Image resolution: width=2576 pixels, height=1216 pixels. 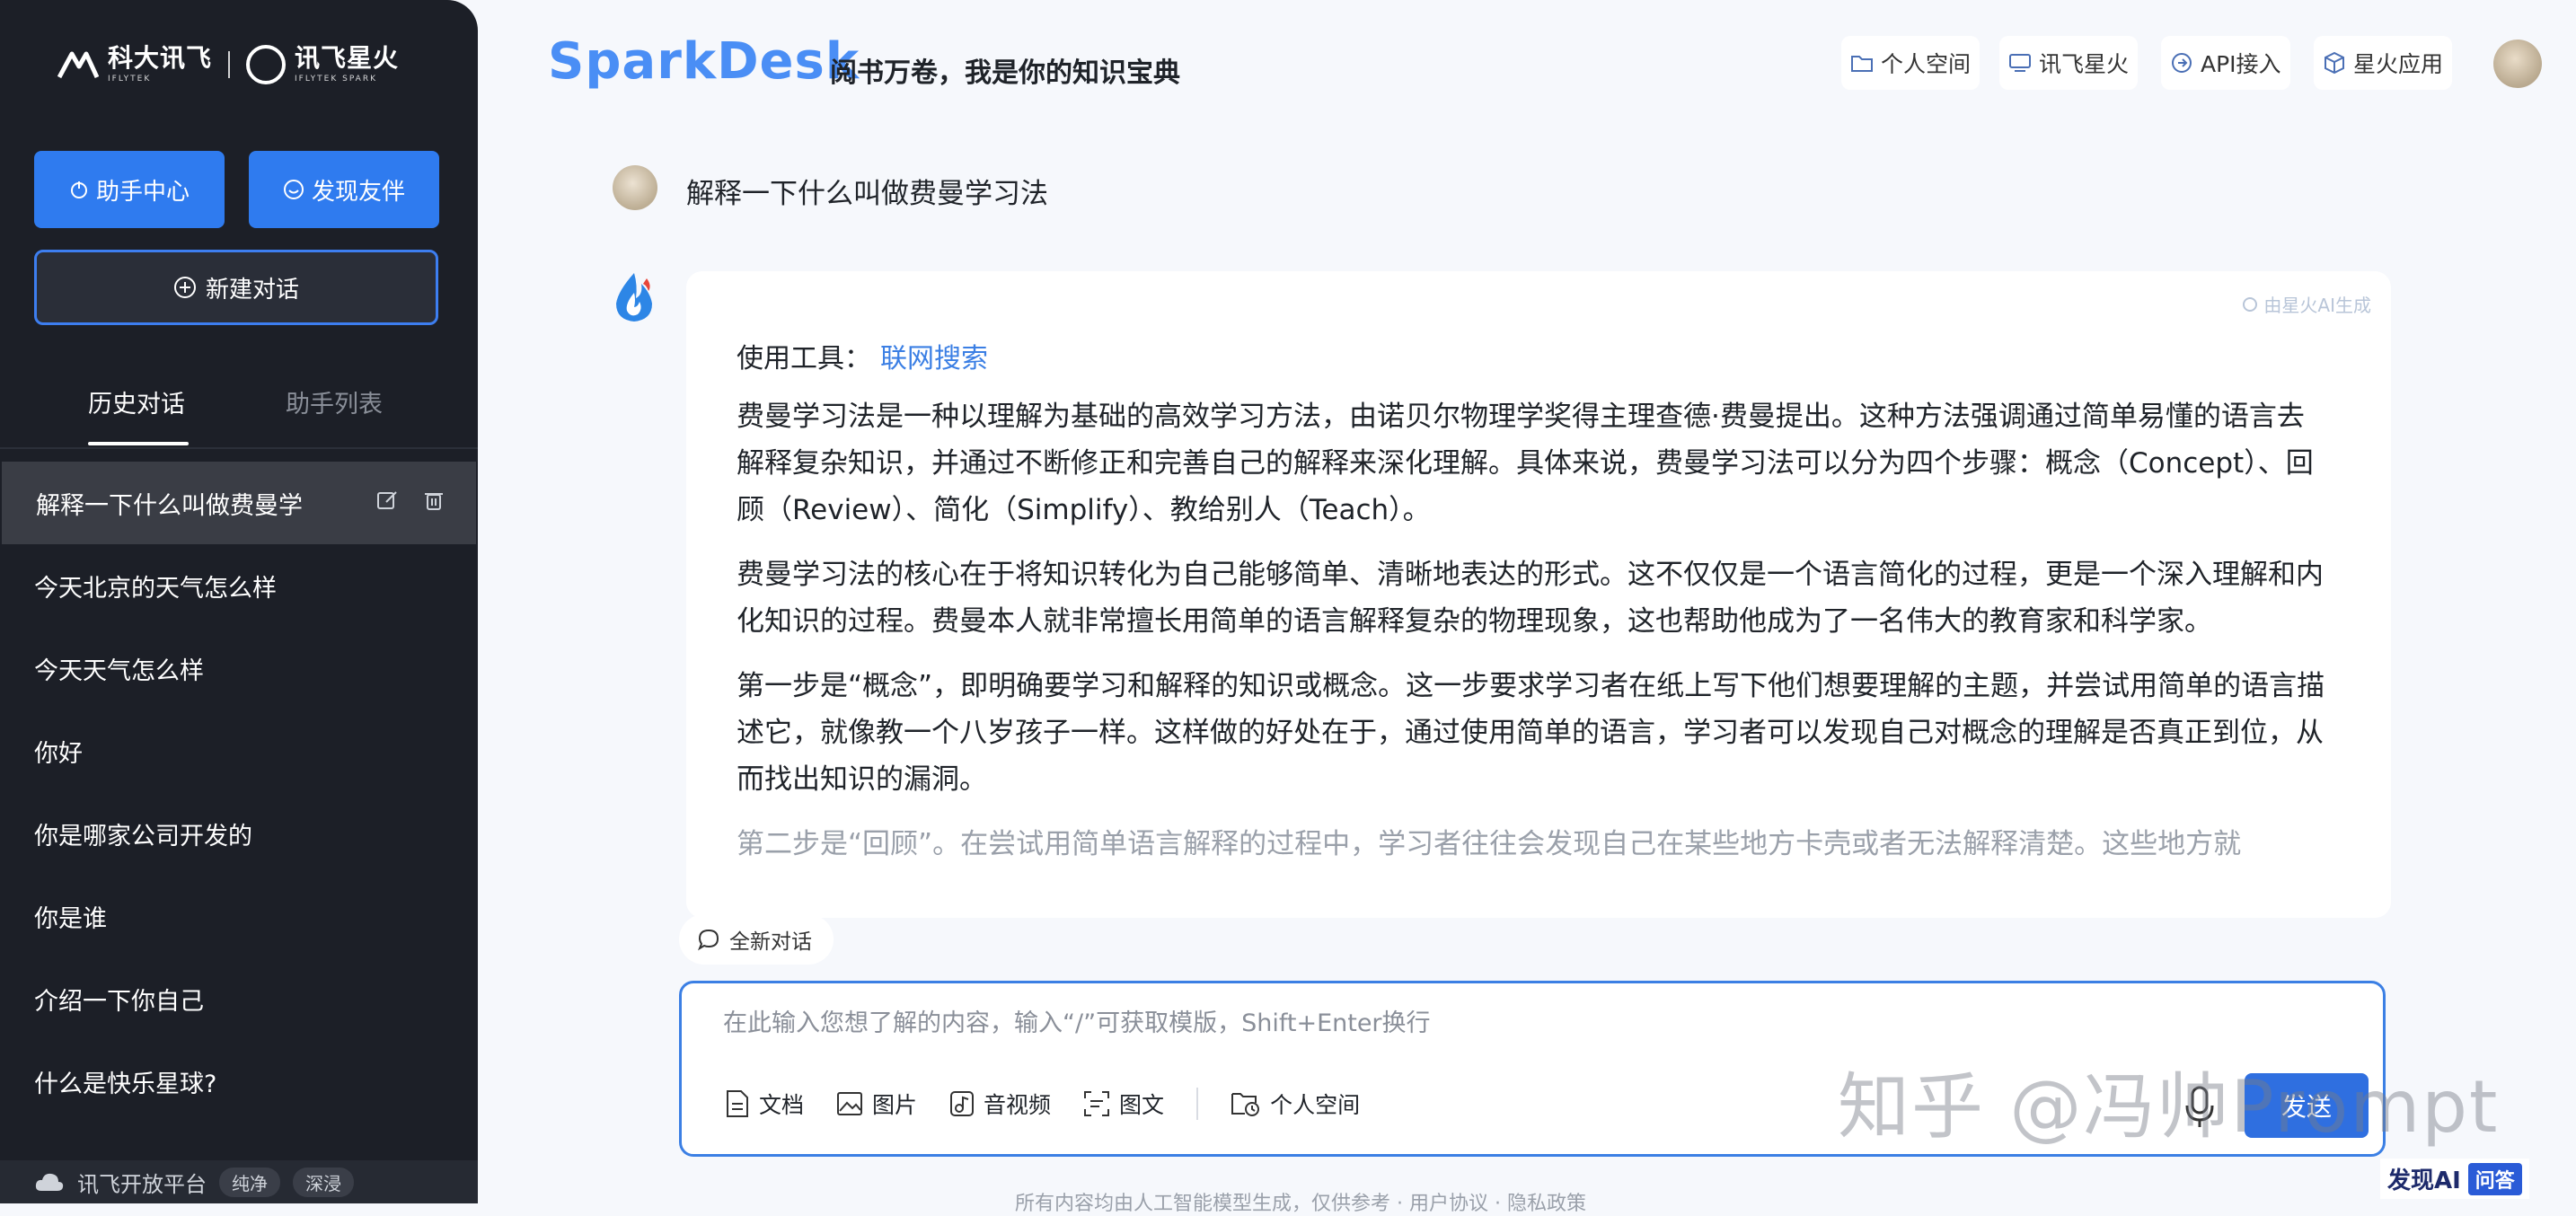 I want to click on tool-image-button: 图片, so click(x=876, y=1104).